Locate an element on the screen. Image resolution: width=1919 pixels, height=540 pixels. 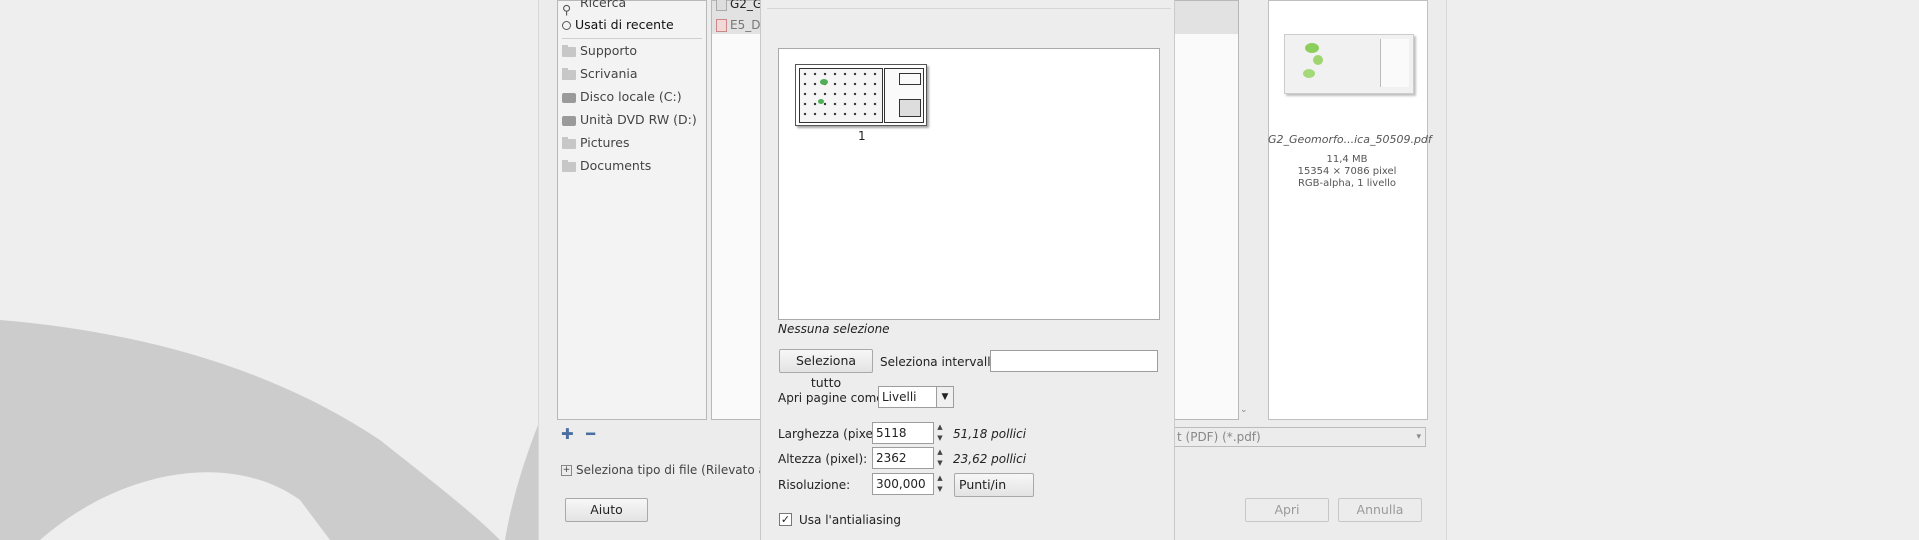
help-button: Aiuto is located at coordinates (606, 510).